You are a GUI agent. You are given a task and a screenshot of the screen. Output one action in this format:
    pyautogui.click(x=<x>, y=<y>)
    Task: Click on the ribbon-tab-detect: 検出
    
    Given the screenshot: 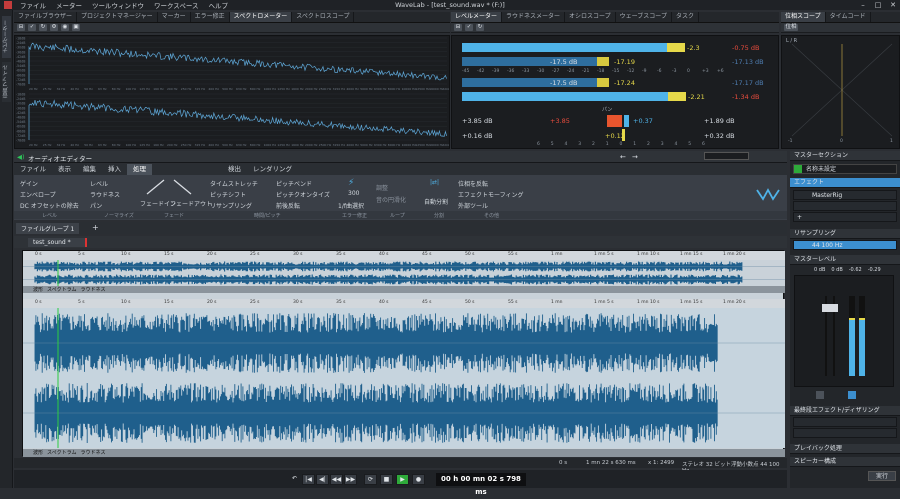 What is the action you would take?
    pyautogui.click(x=234, y=169)
    